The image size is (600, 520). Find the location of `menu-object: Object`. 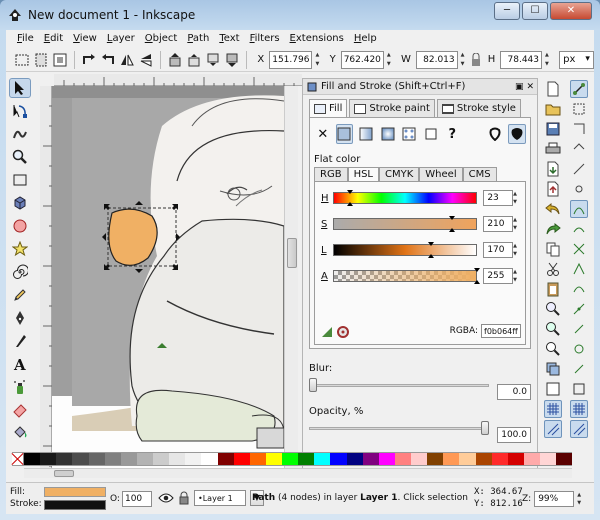

menu-object: Object is located at coordinates (161, 39).